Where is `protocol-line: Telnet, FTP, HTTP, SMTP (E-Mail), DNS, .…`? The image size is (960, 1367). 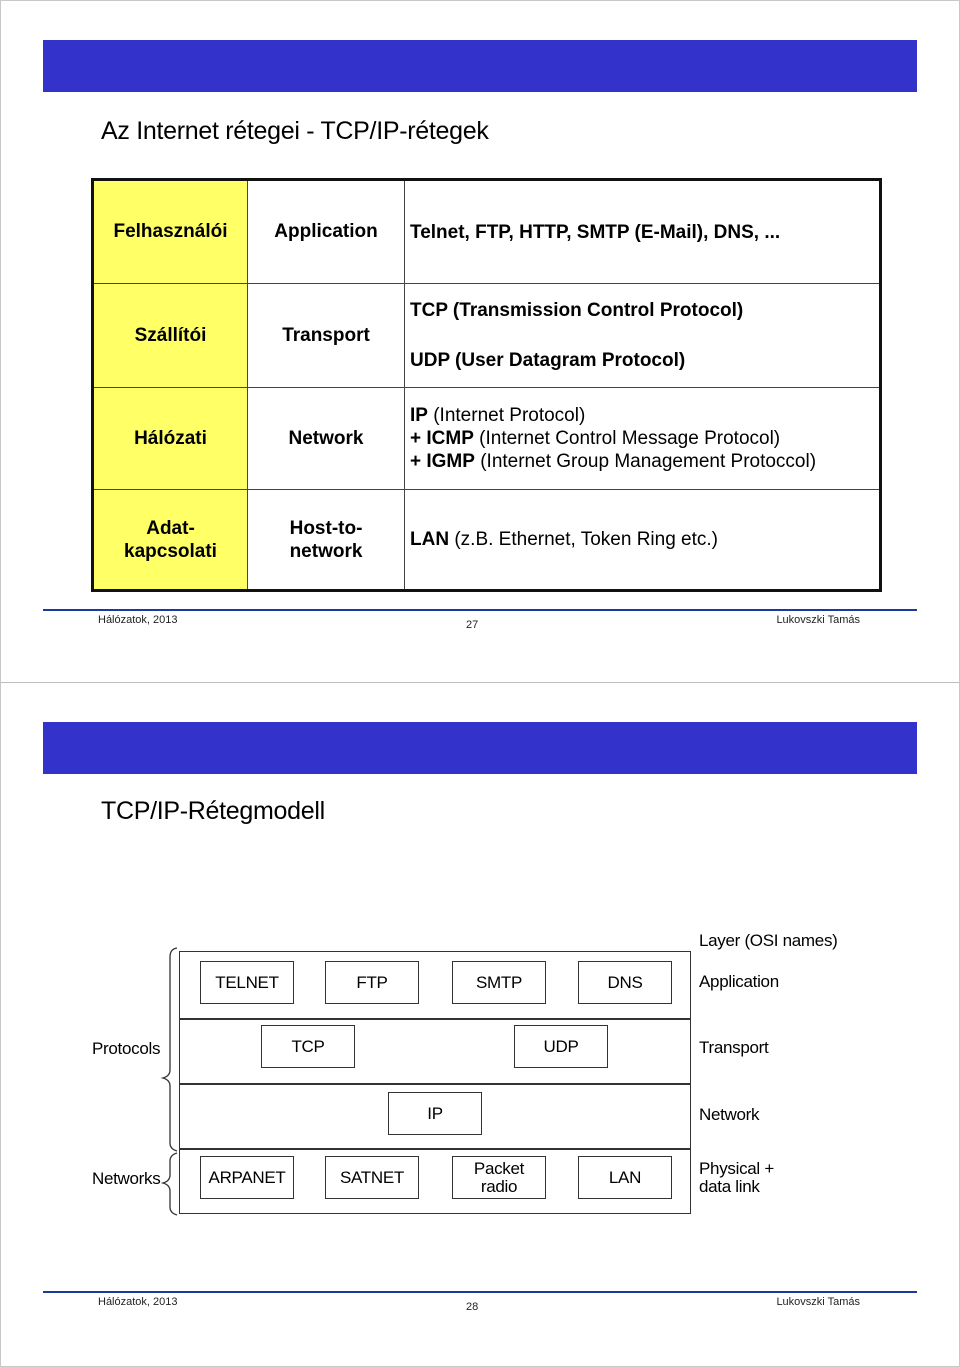 protocol-line: Telnet, FTP, HTTP, SMTP (E-Mail), DNS, .… is located at coordinates (595, 232).